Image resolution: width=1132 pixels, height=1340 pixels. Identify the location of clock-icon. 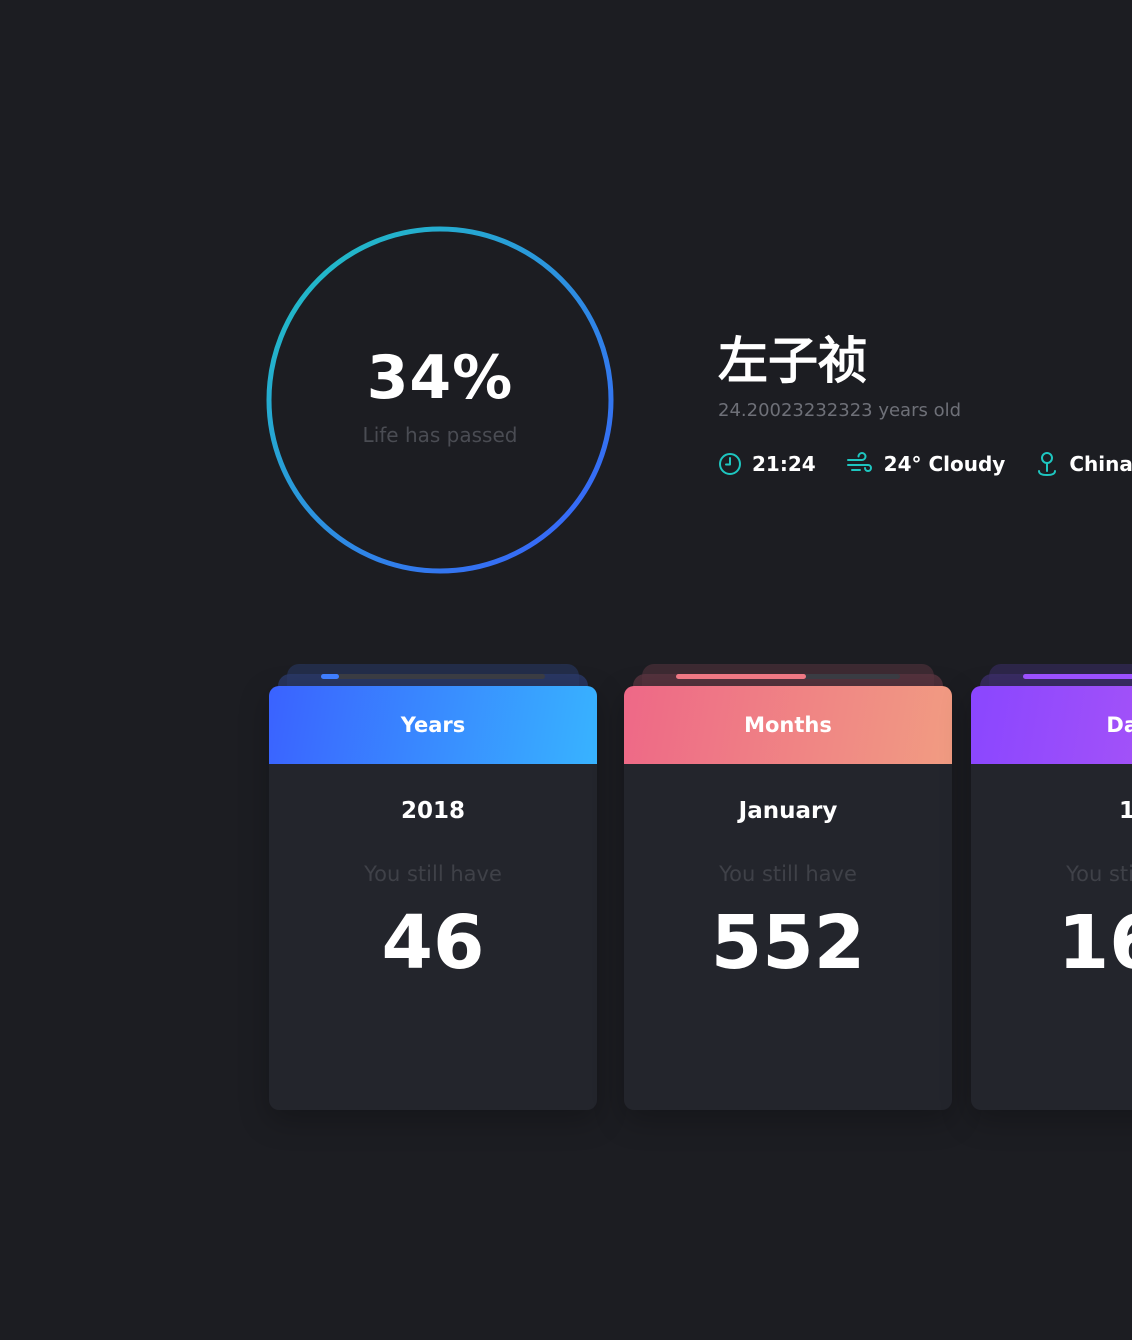
(730, 464).